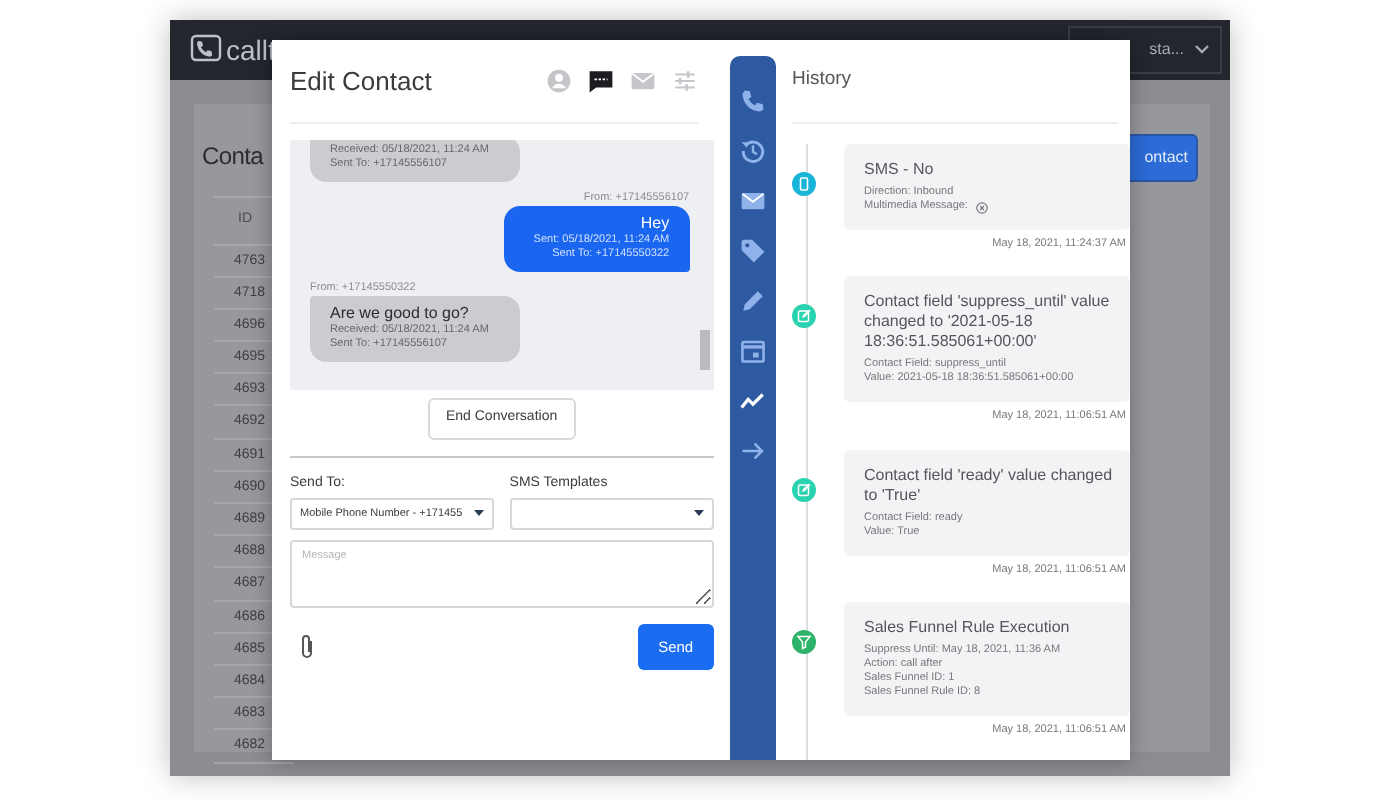 This screenshot has width=1400, height=800. I want to click on dialog-title: Edit Contact, so click(361, 81).